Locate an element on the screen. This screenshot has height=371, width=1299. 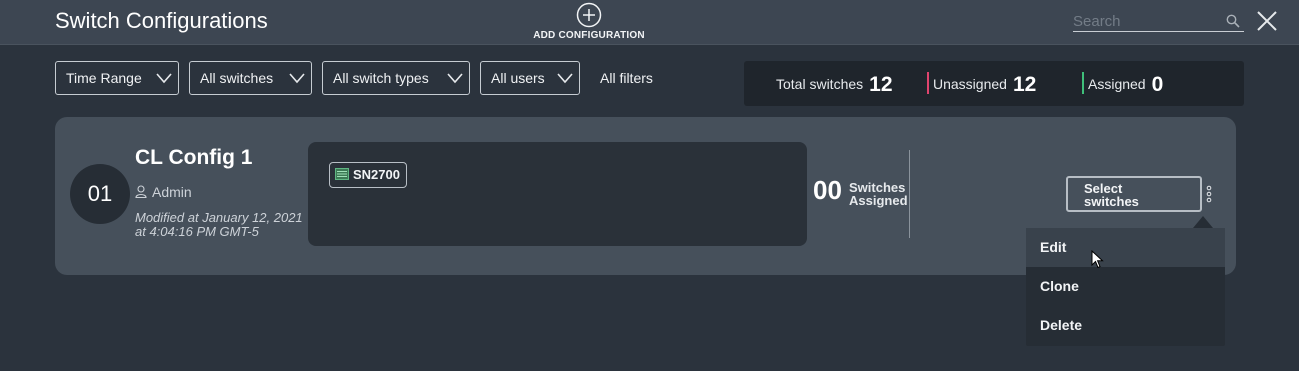
page-title: Switch Configurations is located at coordinates (161, 20).